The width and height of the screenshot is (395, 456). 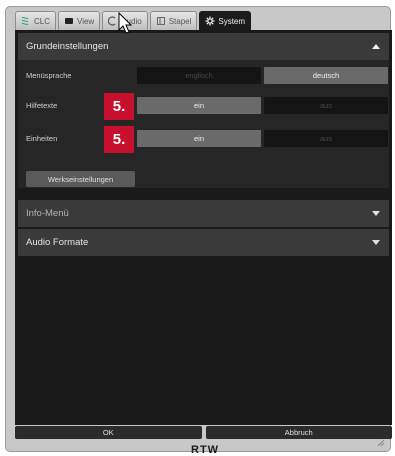 I want to click on cancel-button: Abbruch, so click(x=298, y=432).